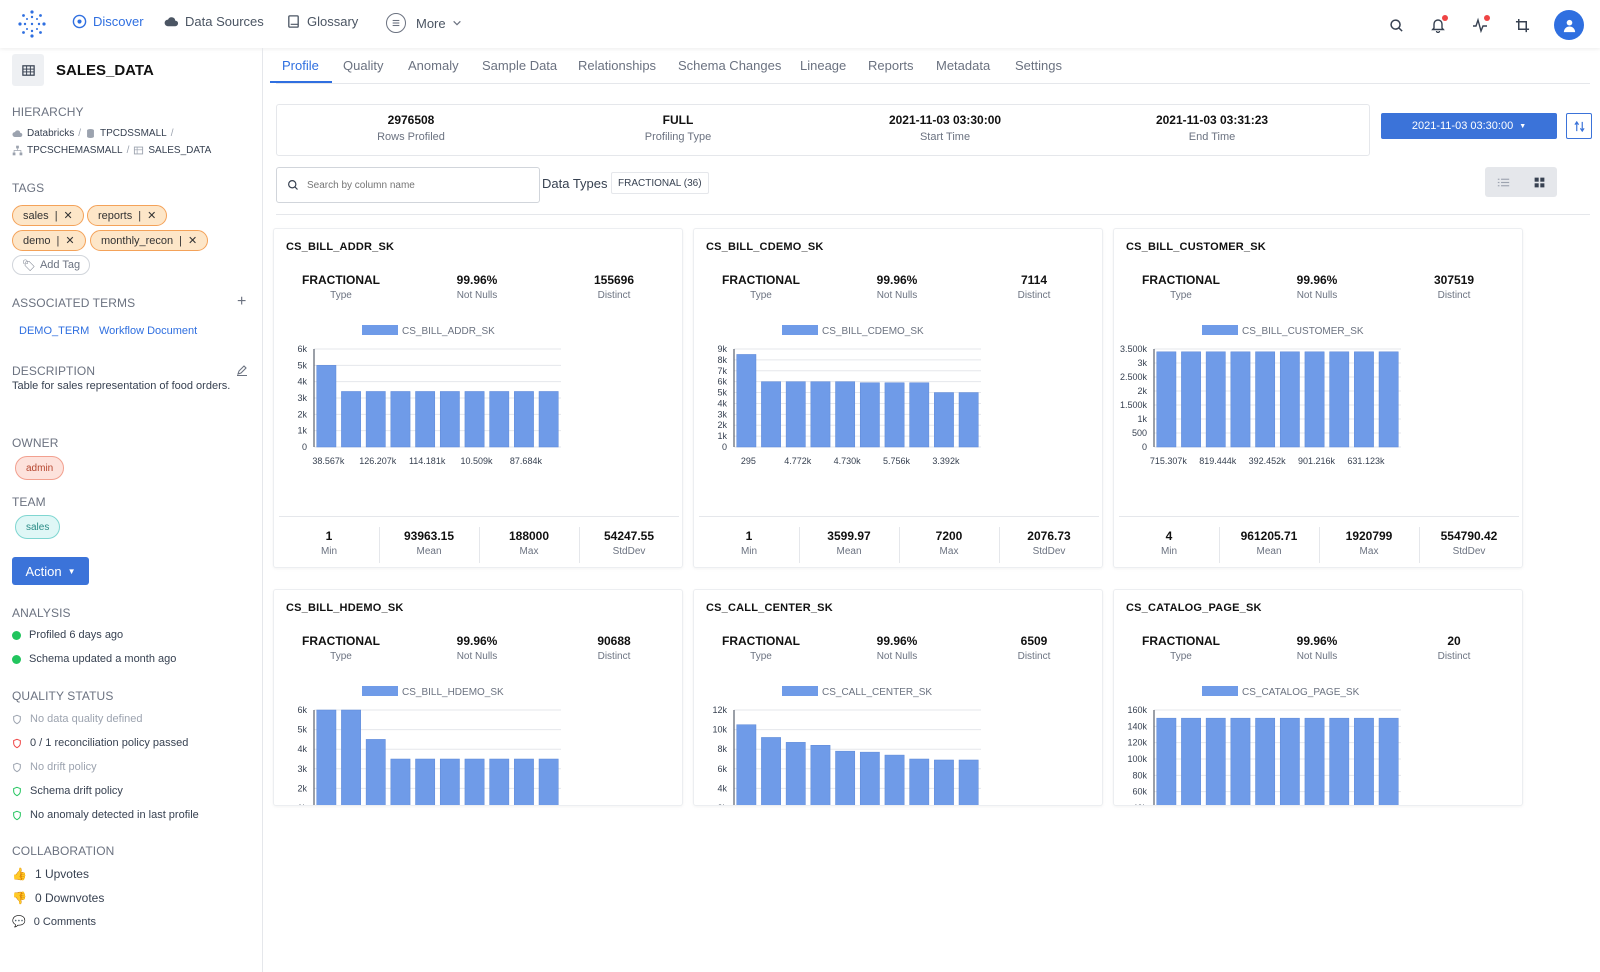  I want to click on tab-lineage: Lineage, so click(823, 65).